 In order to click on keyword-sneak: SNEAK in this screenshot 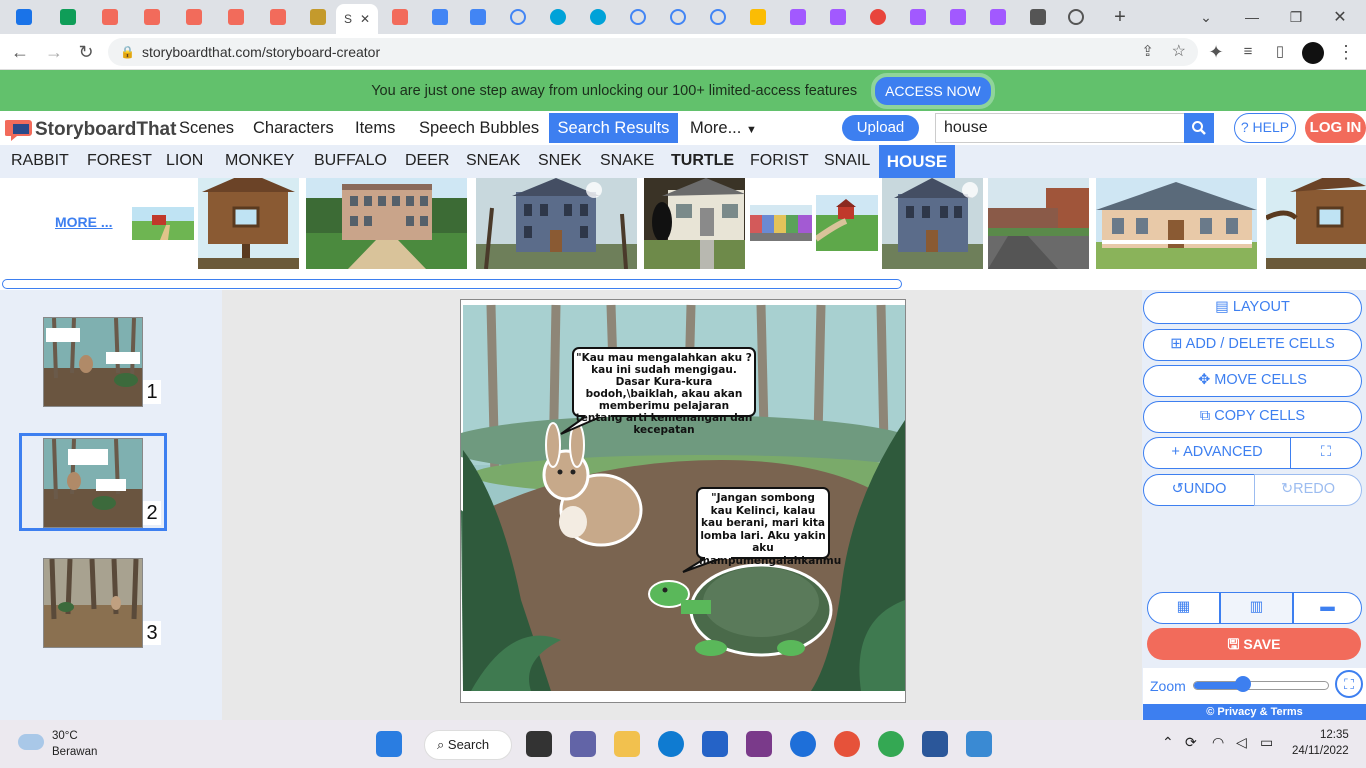, I will do `click(493, 161)`.